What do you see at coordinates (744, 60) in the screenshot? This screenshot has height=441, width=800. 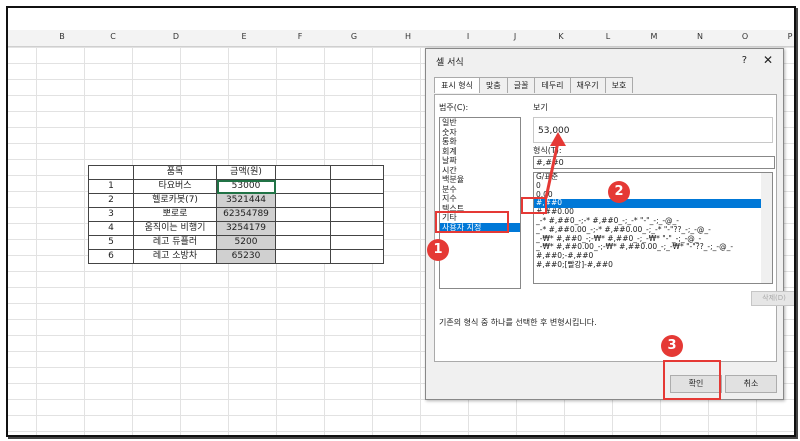 I see `help-icon: ?` at bounding box center [744, 60].